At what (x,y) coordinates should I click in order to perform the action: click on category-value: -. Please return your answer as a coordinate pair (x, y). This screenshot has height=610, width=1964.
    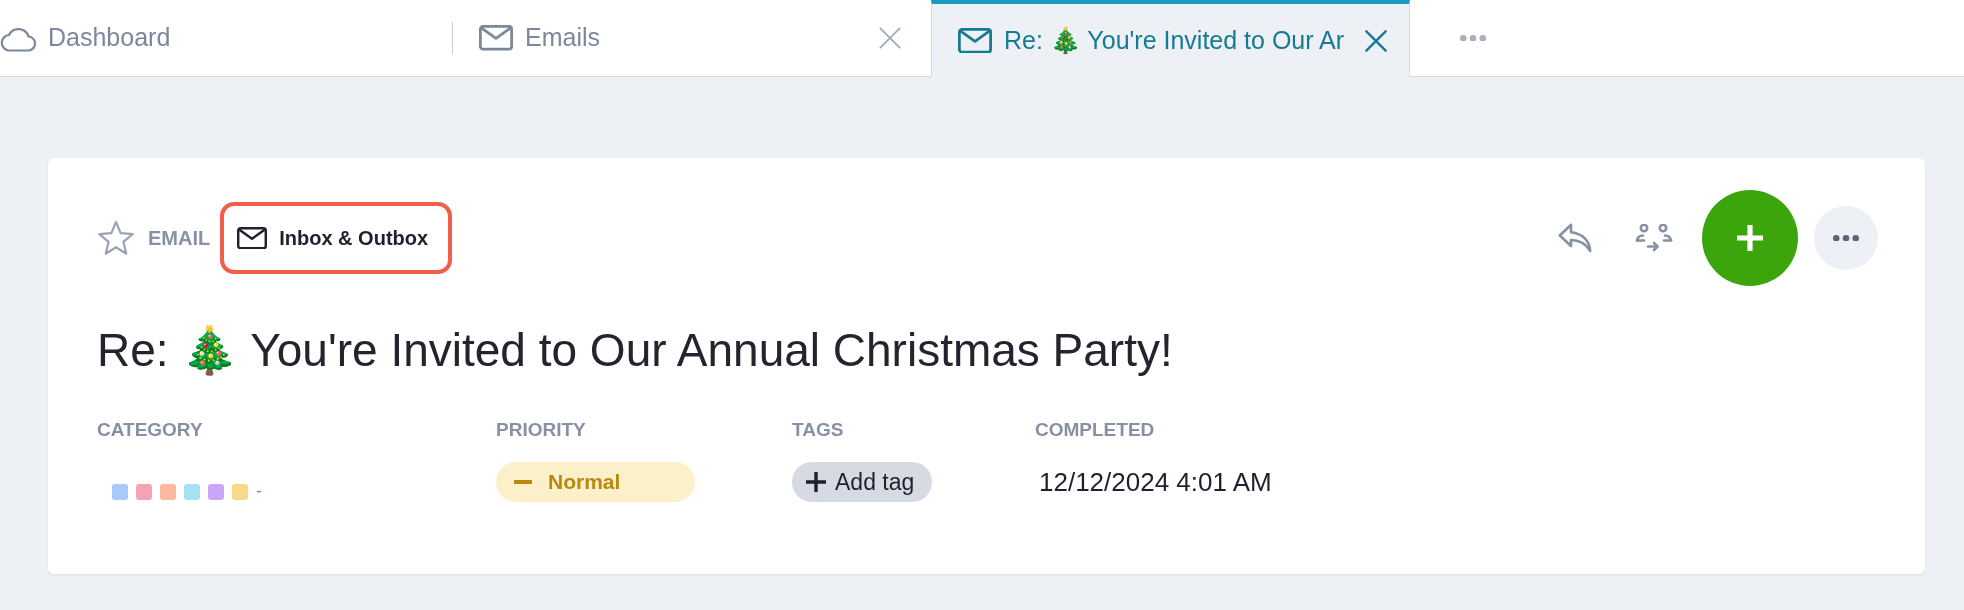
    Looking at the image, I should click on (259, 491).